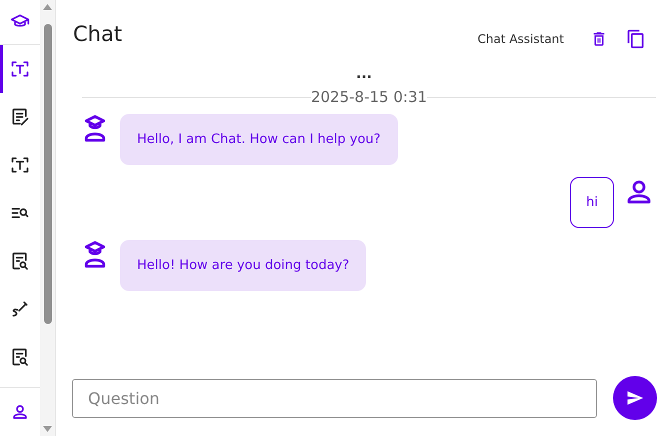  Describe the element at coordinates (47, 429) in the screenshot. I see `scroll-down-icon` at that location.